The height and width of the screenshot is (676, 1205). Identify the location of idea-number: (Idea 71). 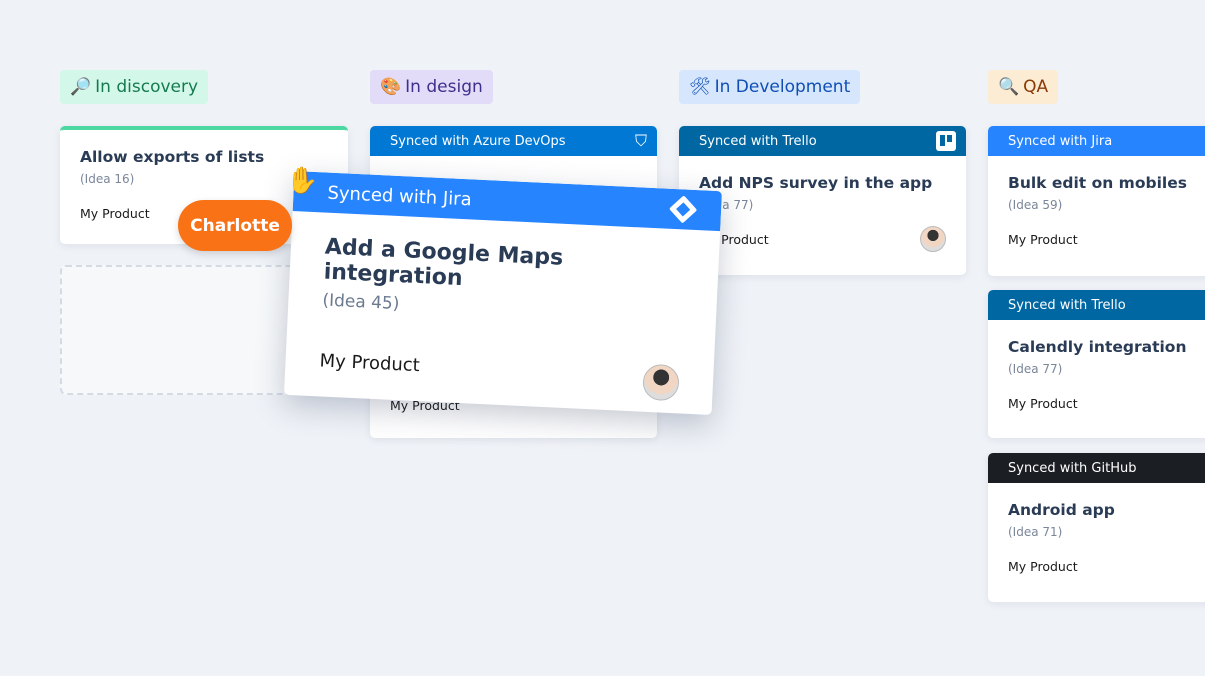
(1035, 532).